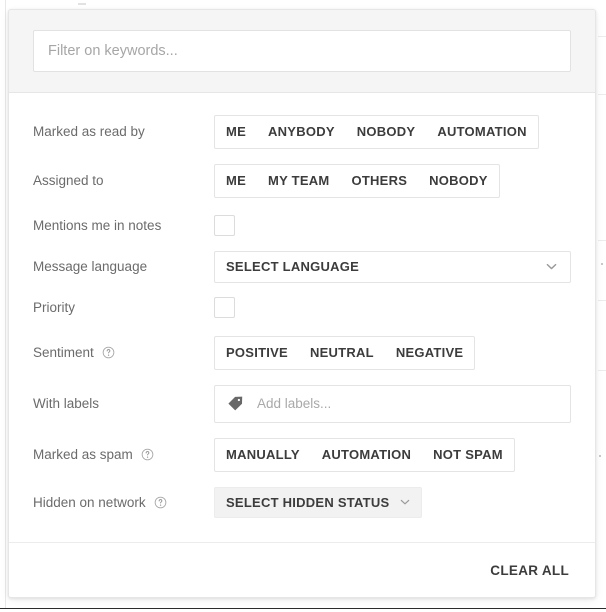 This screenshot has width=606, height=612. I want to click on filter-row-priority: Priority, so click(302, 307).